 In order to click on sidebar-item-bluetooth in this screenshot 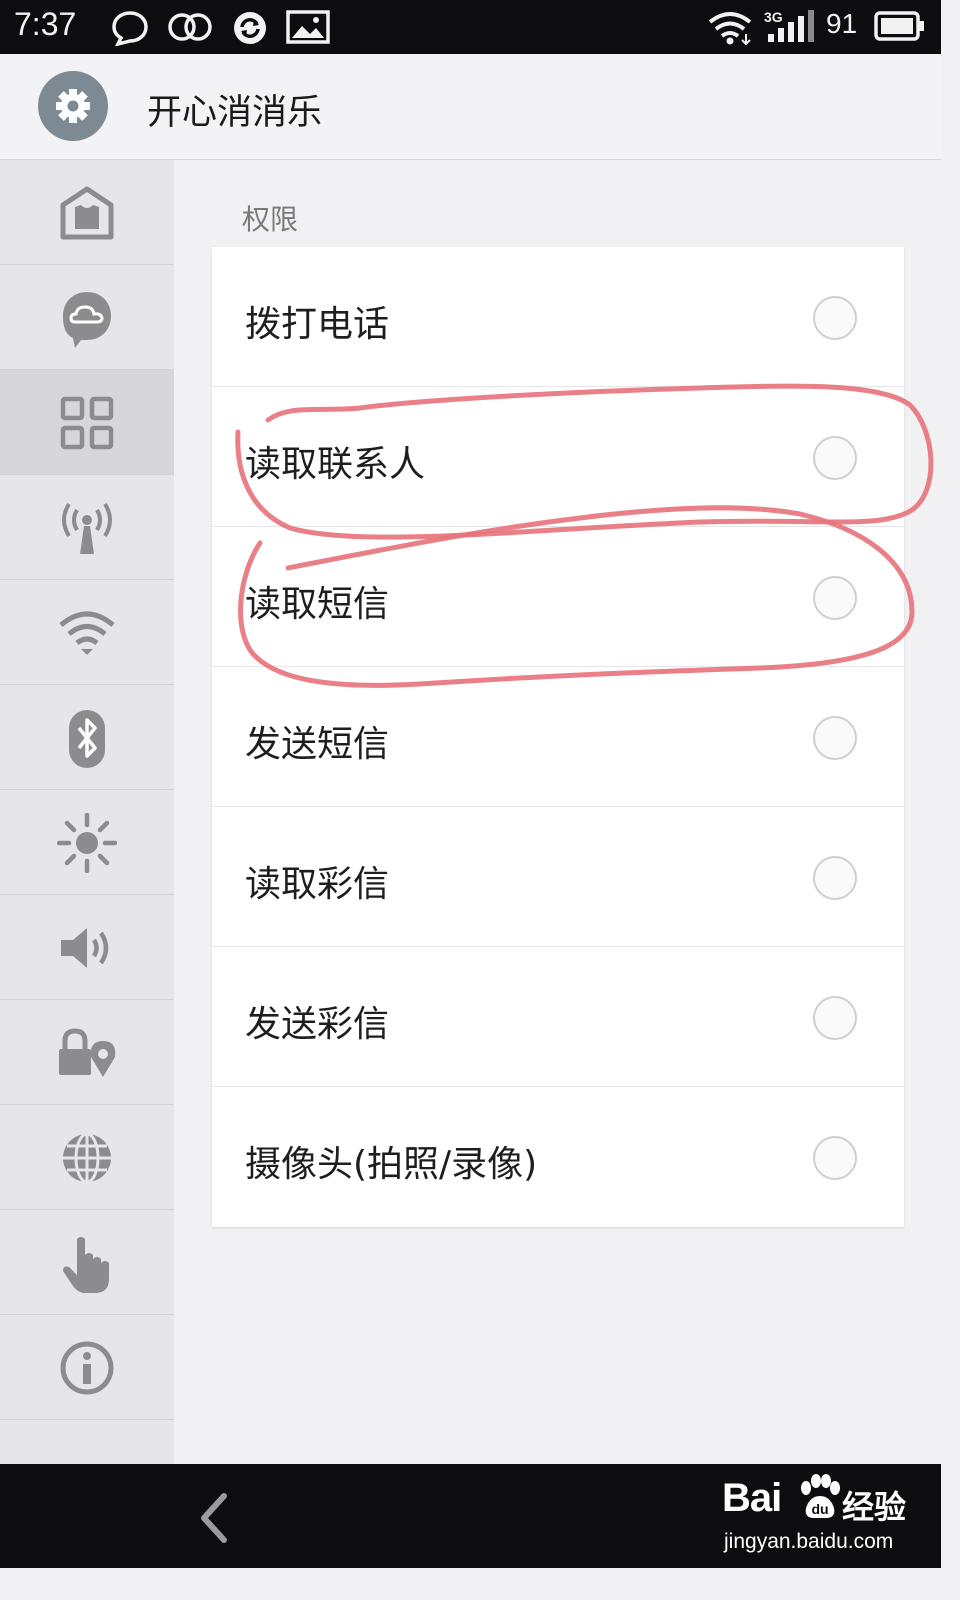, I will do `click(87, 737)`.